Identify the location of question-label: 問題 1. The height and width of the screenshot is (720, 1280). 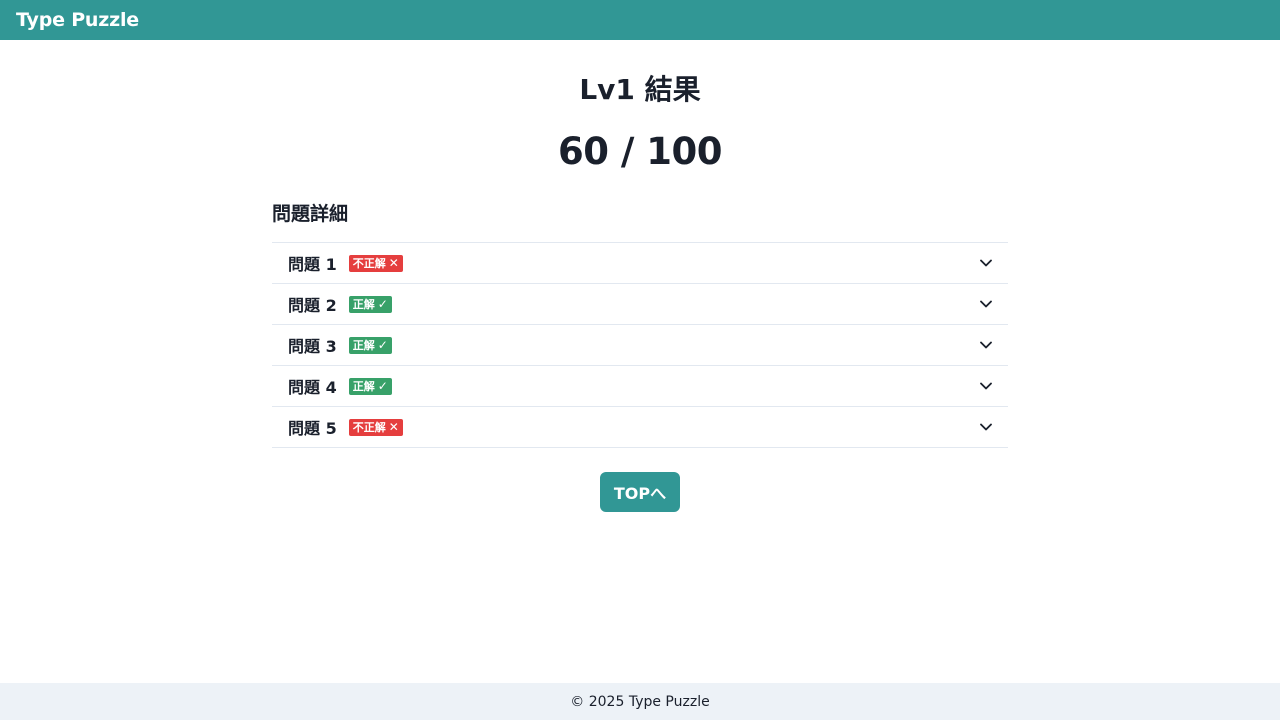
(312, 264).